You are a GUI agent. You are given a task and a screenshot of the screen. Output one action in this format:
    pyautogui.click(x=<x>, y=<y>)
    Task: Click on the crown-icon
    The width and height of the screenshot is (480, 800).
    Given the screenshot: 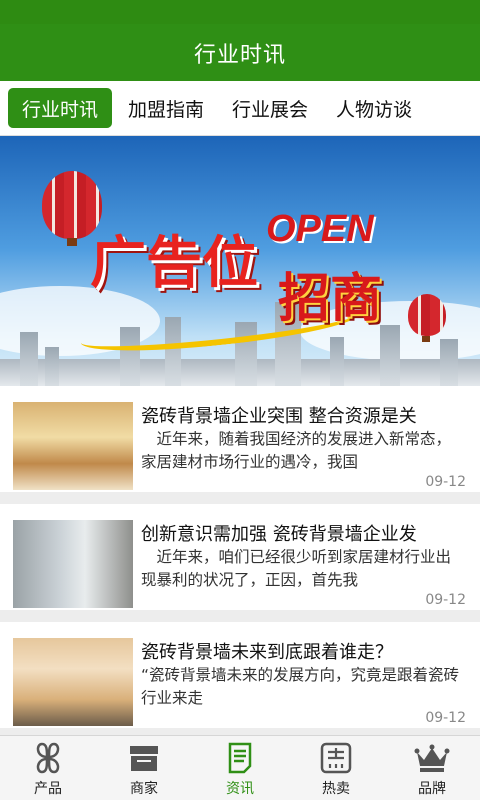 What is the action you would take?
    pyautogui.click(x=432, y=758)
    